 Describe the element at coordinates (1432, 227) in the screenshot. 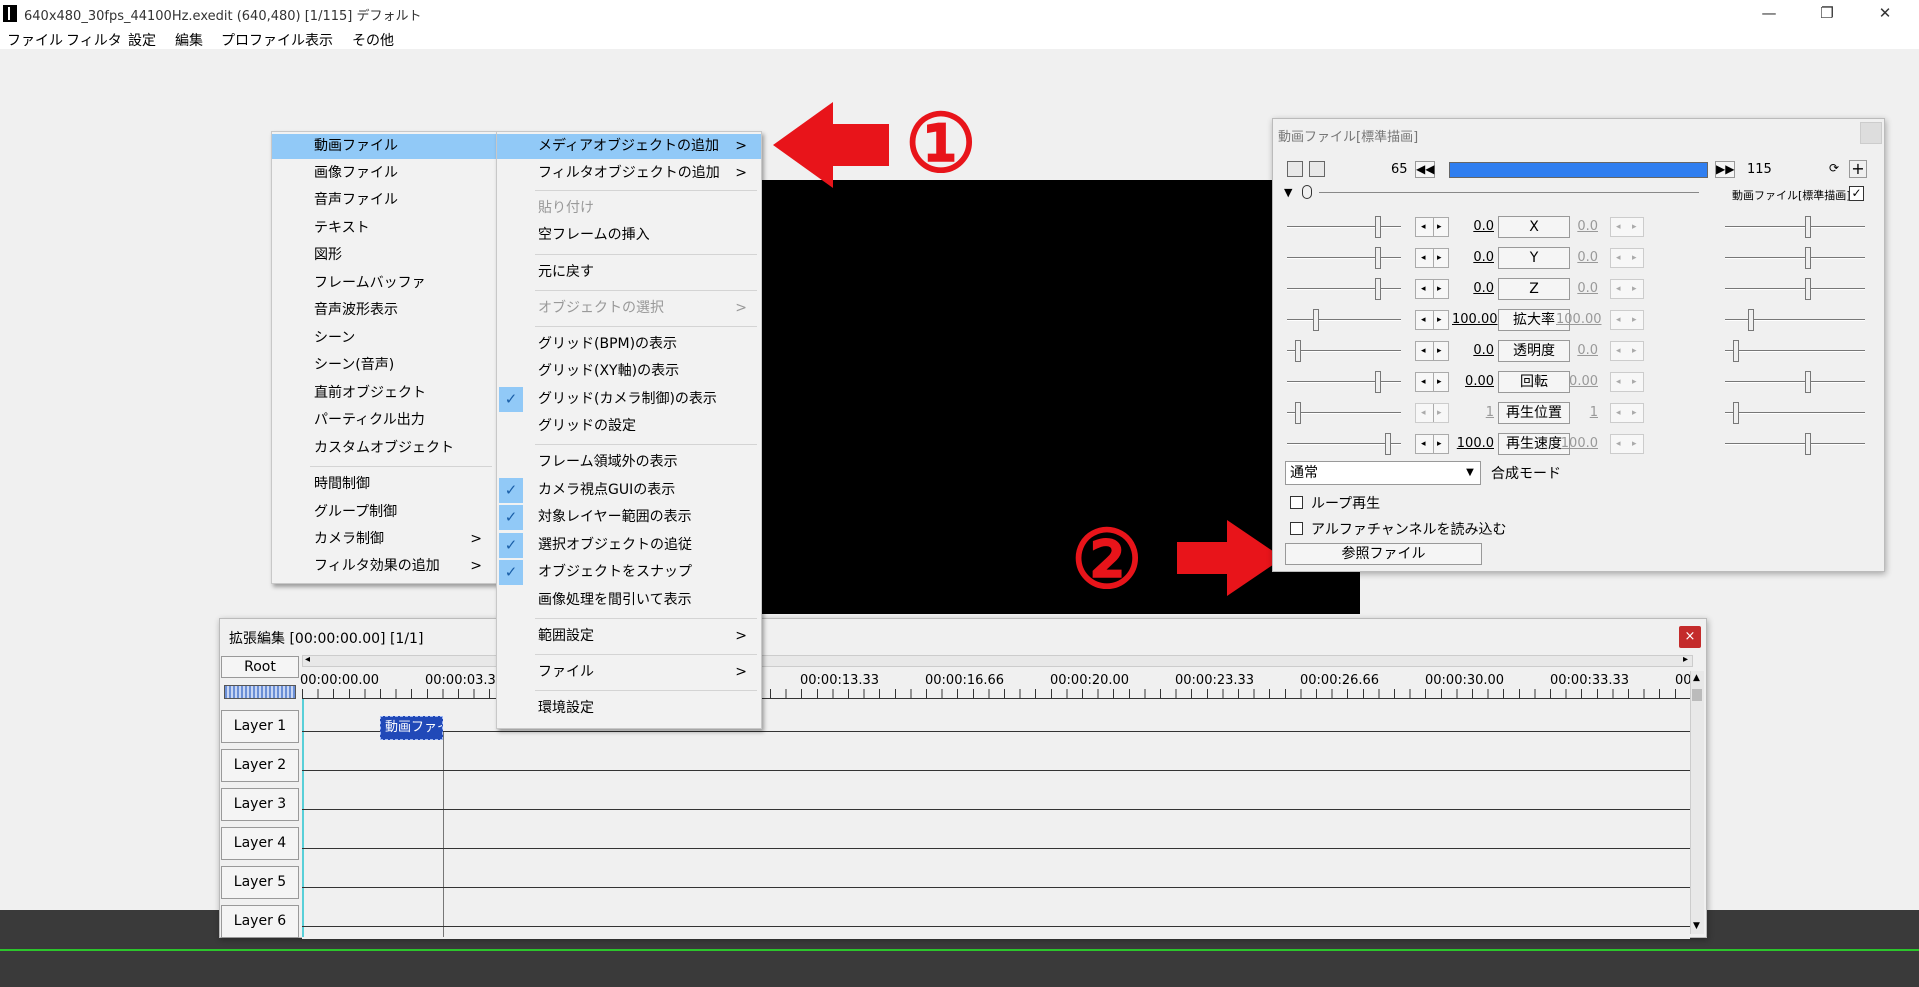

I see `x-left-stepper: ◂ ▸` at that location.